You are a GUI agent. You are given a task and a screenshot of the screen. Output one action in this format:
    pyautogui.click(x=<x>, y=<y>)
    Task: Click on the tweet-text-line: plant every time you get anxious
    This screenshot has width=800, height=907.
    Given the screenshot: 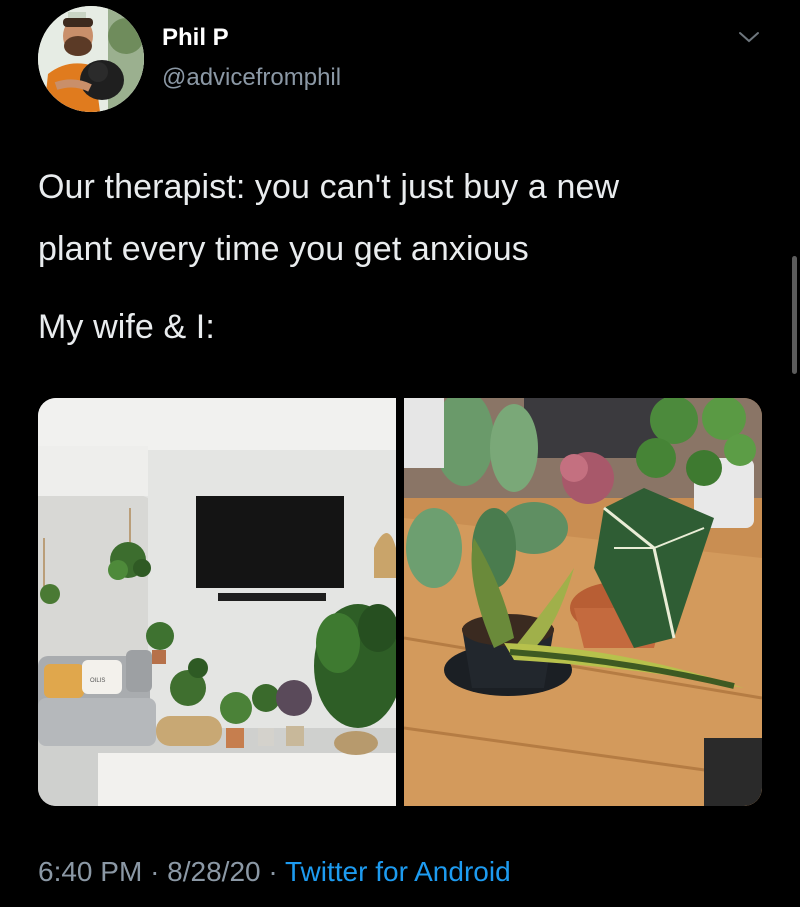 What is the action you would take?
    pyautogui.click(x=283, y=249)
    